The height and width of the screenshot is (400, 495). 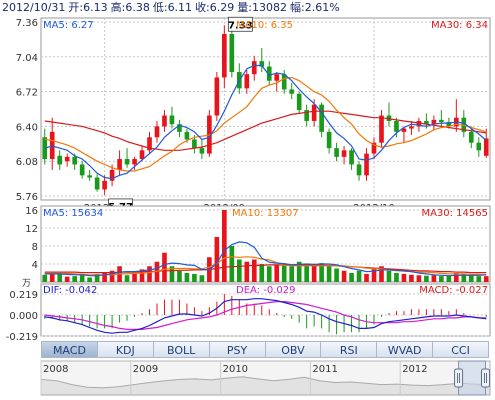 What do you see at coordinates (73, 213) in the screenshot?
I see `volume-ma5-legend: MA5: 15634` at bounding box center [73, 213].